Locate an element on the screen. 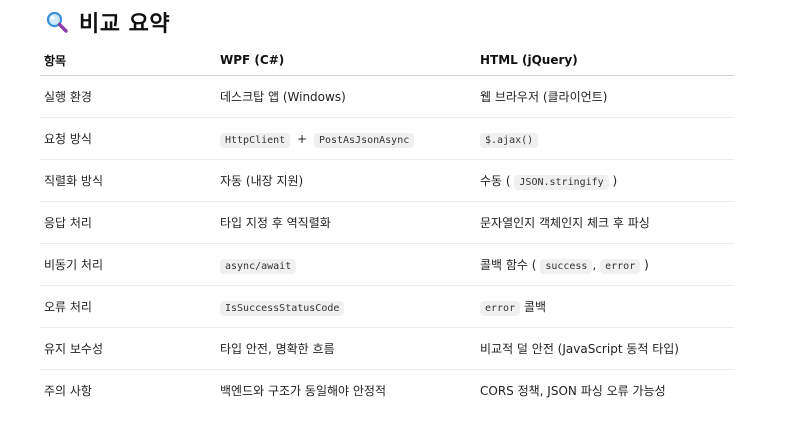 The width and height of the screenshot is (810, 424). table-row: 직렬화 방식 자동 (내장 지원) 수동 ( JSON.stringify ) is located at coordinates (387, 180).